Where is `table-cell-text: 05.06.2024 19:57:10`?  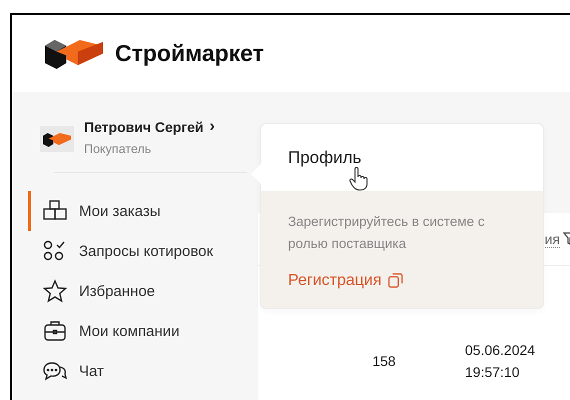
table-cell-text: 05.06.2024 19:57:10 is located at coordinates (500, 361).